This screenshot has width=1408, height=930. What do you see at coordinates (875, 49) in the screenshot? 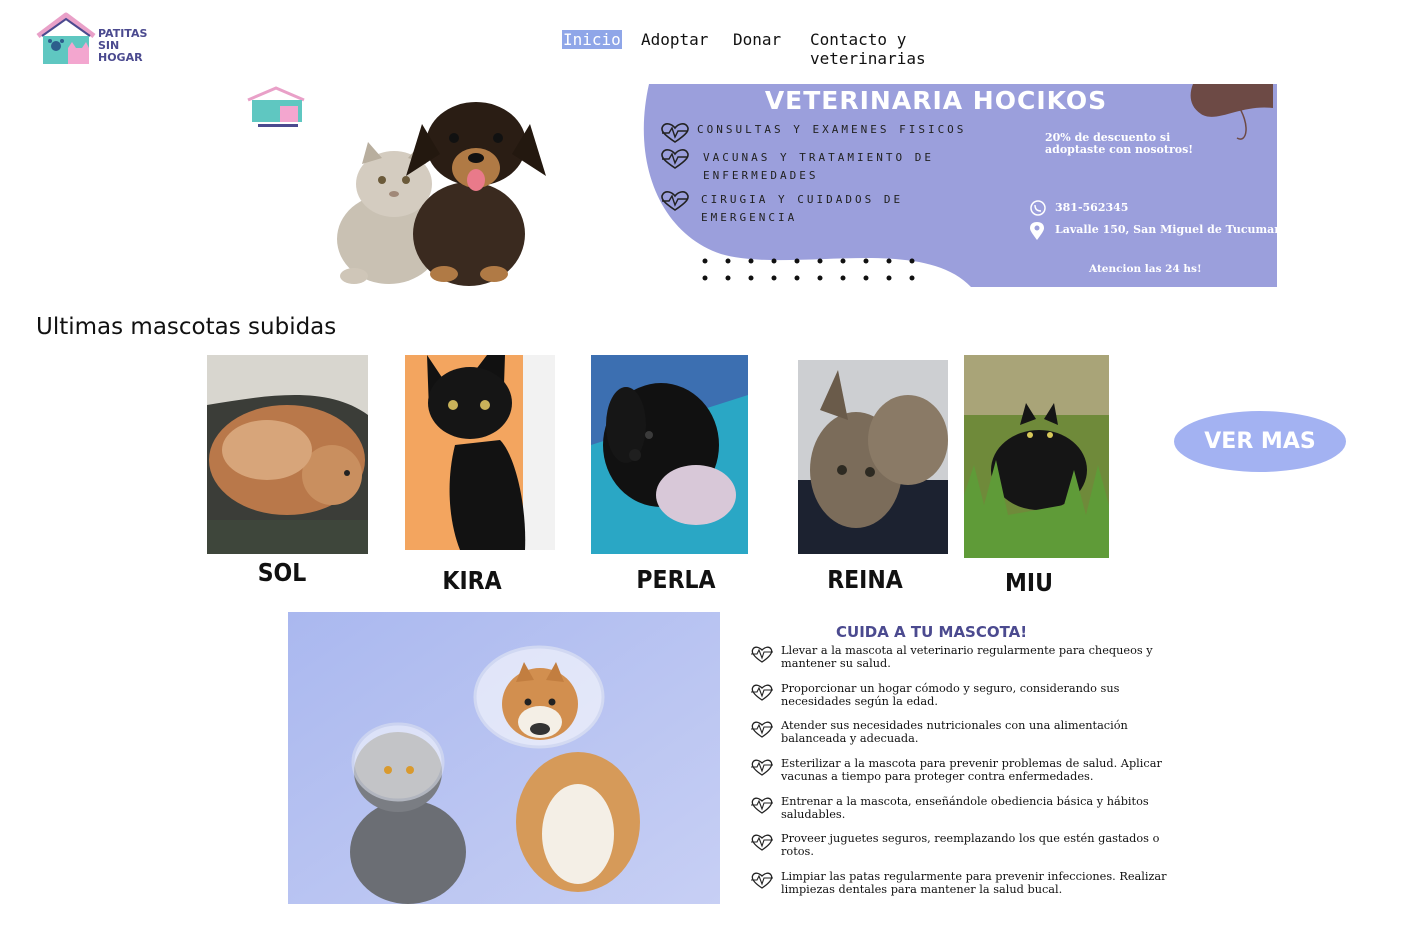
I see `nav-contacto: Contacto y veterinarias` at bounding box center [875, 49].